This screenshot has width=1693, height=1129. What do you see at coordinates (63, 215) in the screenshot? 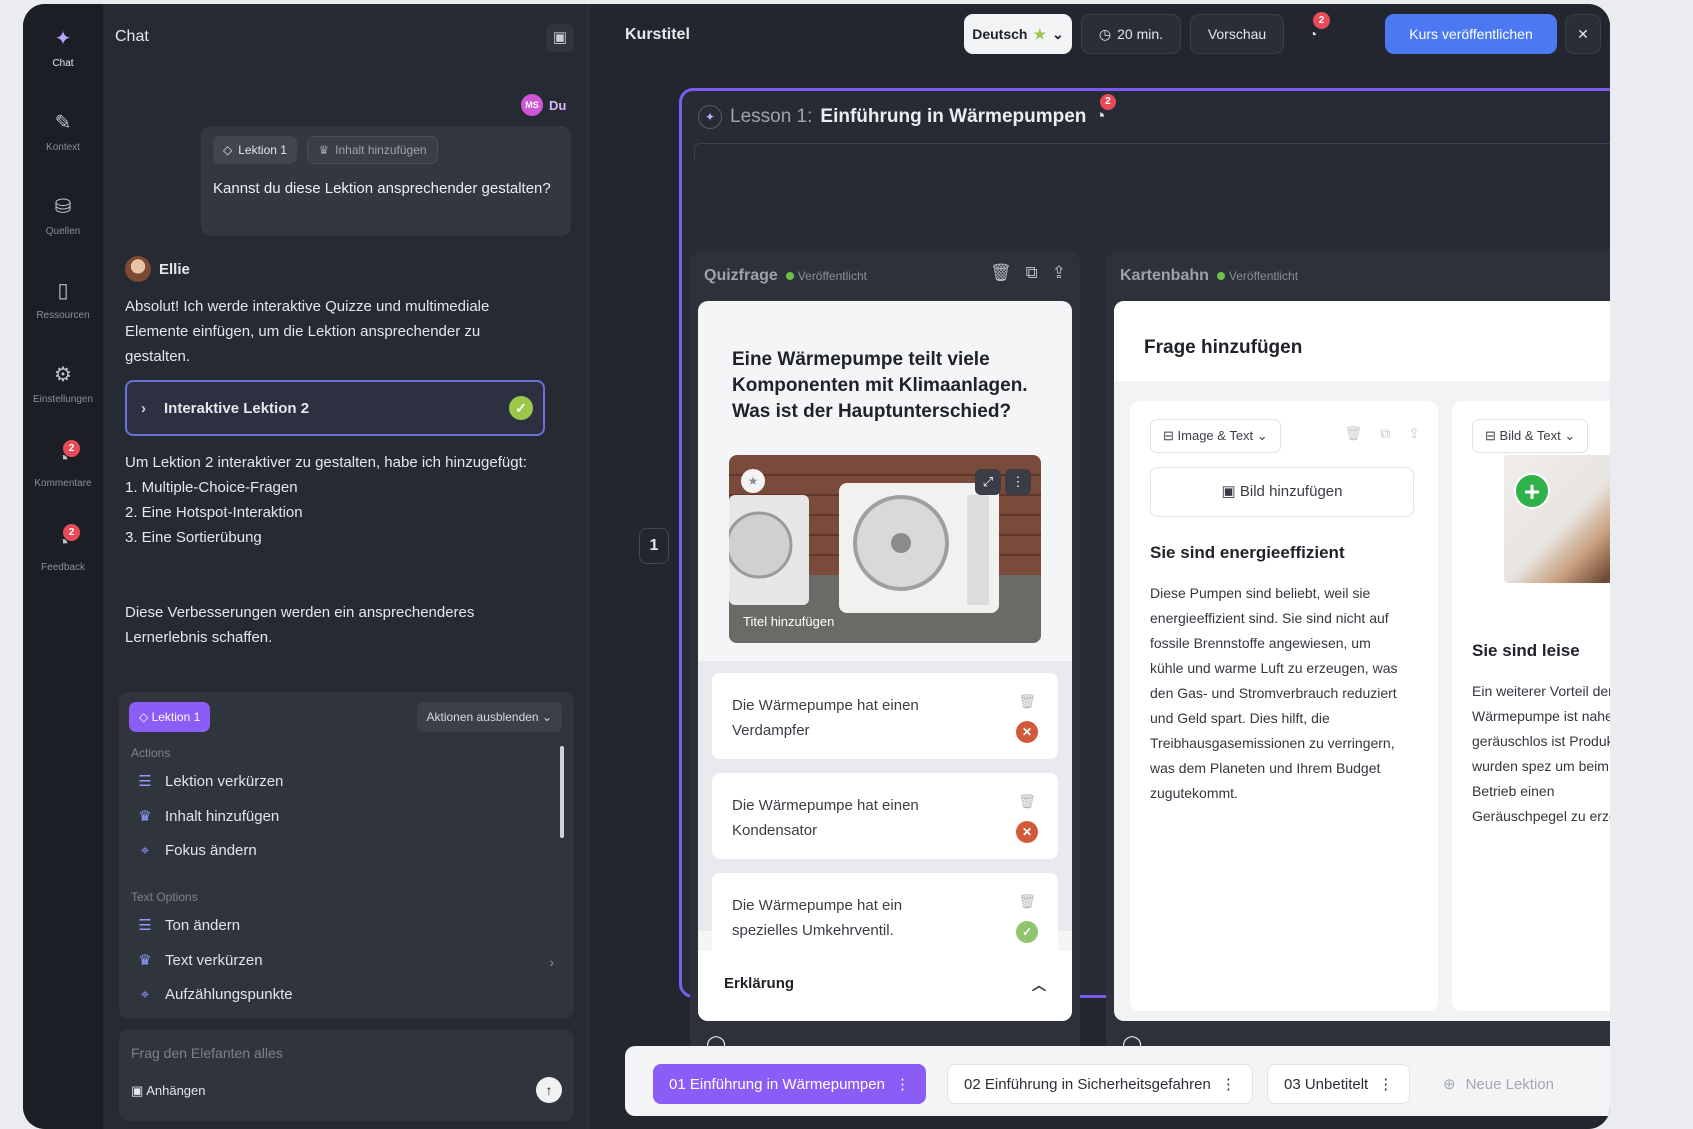
I see `rail-quellen: ⛁ Quellen` at bounding box center [63, 215].